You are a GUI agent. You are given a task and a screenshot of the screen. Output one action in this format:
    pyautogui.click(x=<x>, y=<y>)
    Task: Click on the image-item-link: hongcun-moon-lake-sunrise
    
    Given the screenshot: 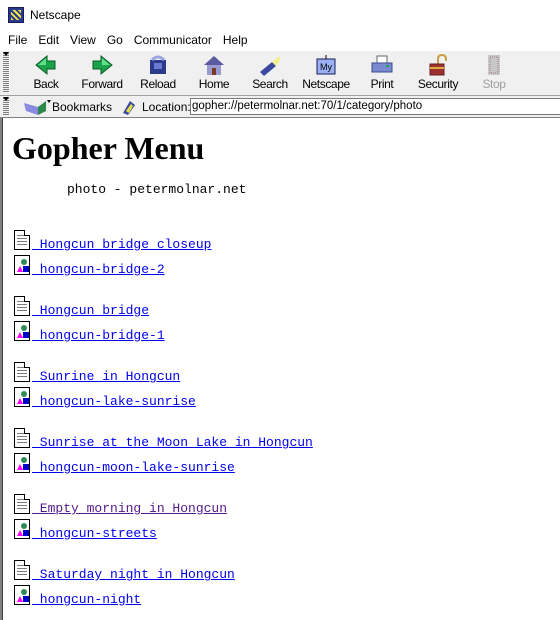 What is the action you would take?
    pyautogui.click(x=133, y=467)
    